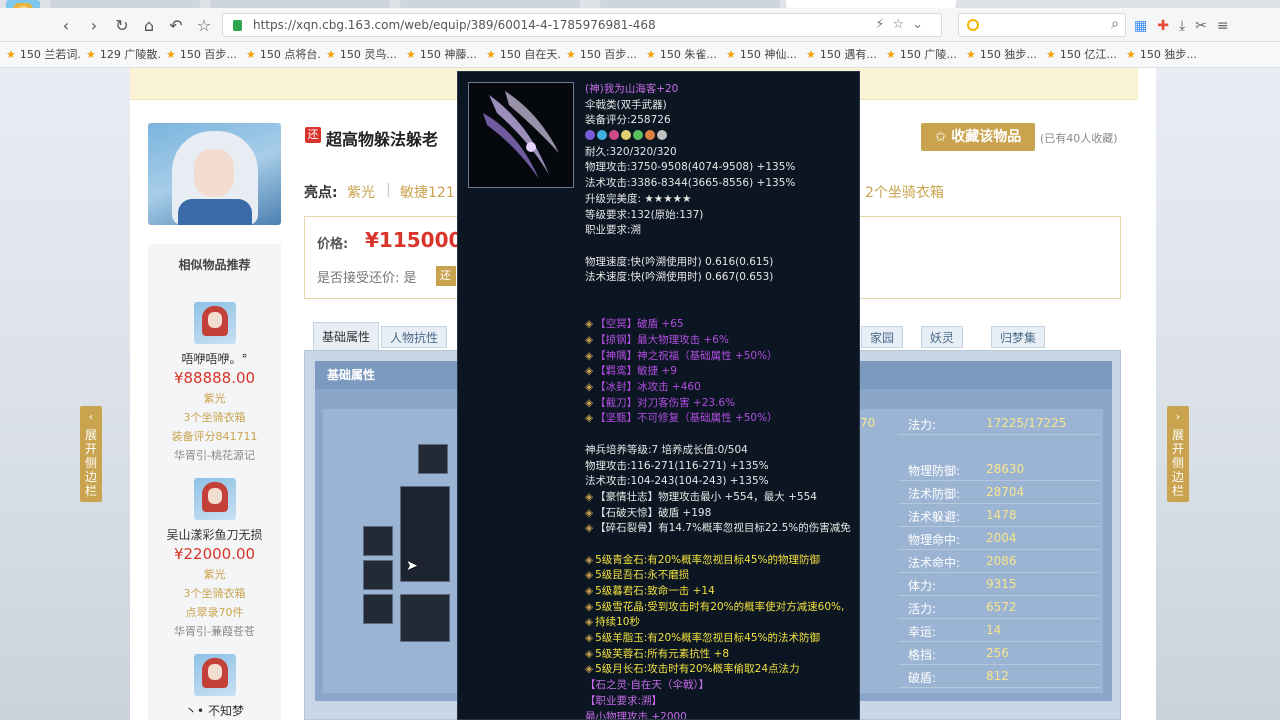  Describe the element at coordinates (1042, 25) in the screenshot. I see `search-input: ⌕` at that location.